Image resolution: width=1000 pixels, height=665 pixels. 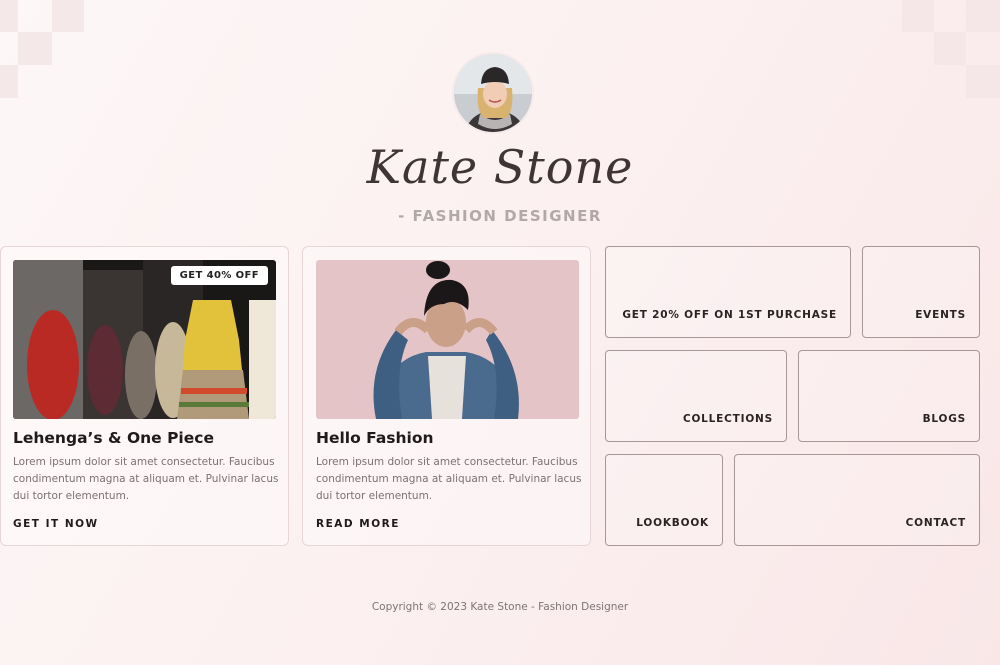 I want to click on tile-collections: COLLECTIONS, so click(x=696, y=396).